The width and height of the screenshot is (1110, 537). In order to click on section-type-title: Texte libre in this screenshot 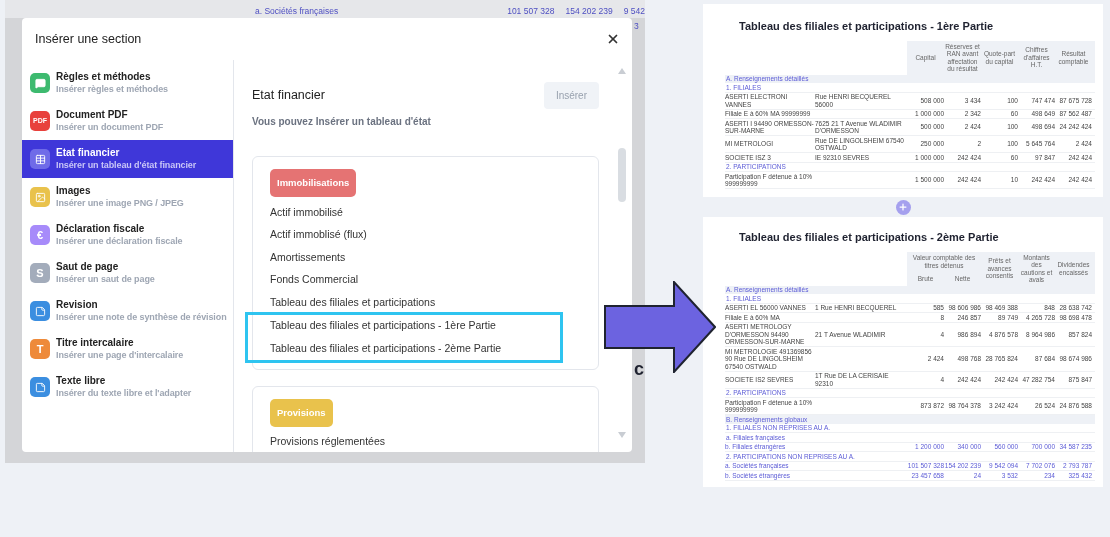, I will do `click(81, 381)`.